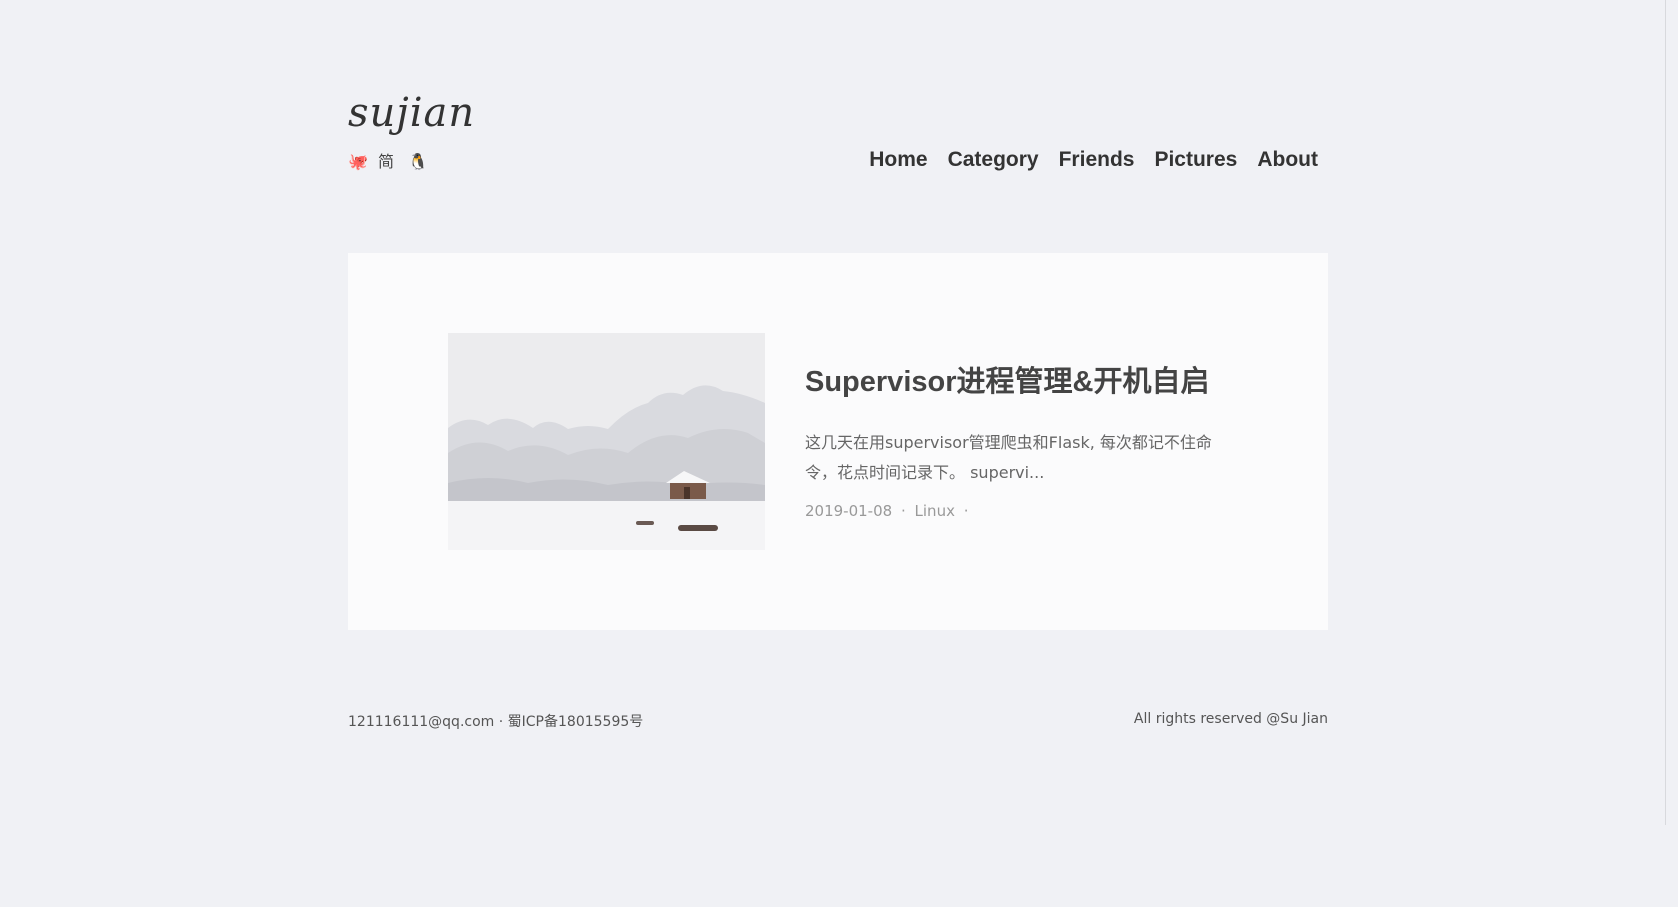 Image resolution: width=1678 pixels, height=907 pixels. What do you see at coordinates (1195, 160) in the screenshot?
I see `nav-pictures: Pictures` at bounding box center [1195, 160].